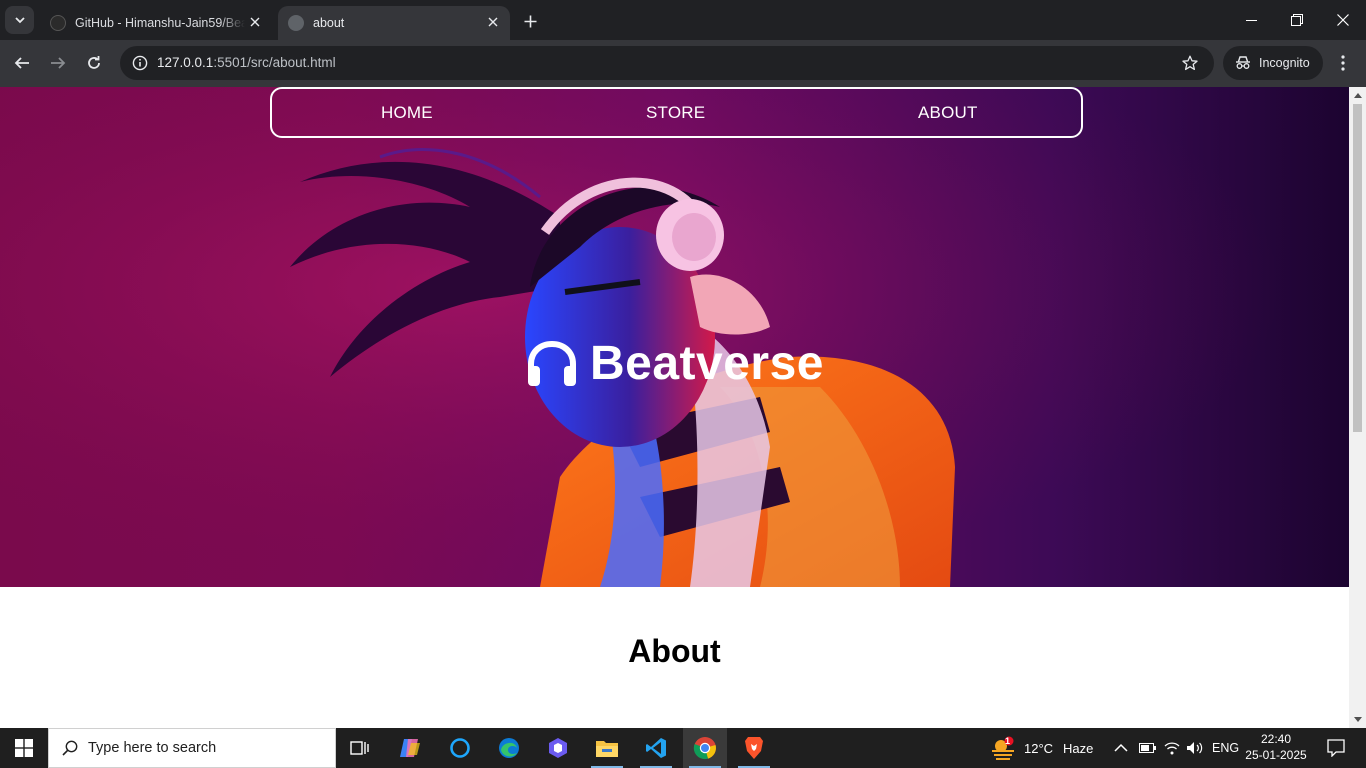  What do you see at coordinates (1276, 739) in the screenshot?
I see `clock-time: 22:40` at bounding box center [1276, 739].